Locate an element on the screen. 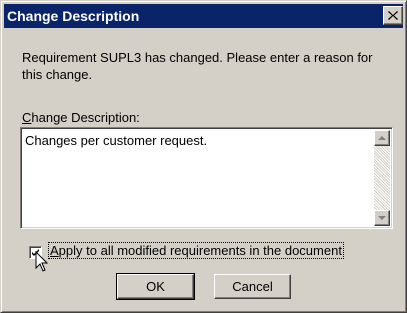 The width and height of the screenshot is (407, 313). close-button is located at coordinates (393, 15).